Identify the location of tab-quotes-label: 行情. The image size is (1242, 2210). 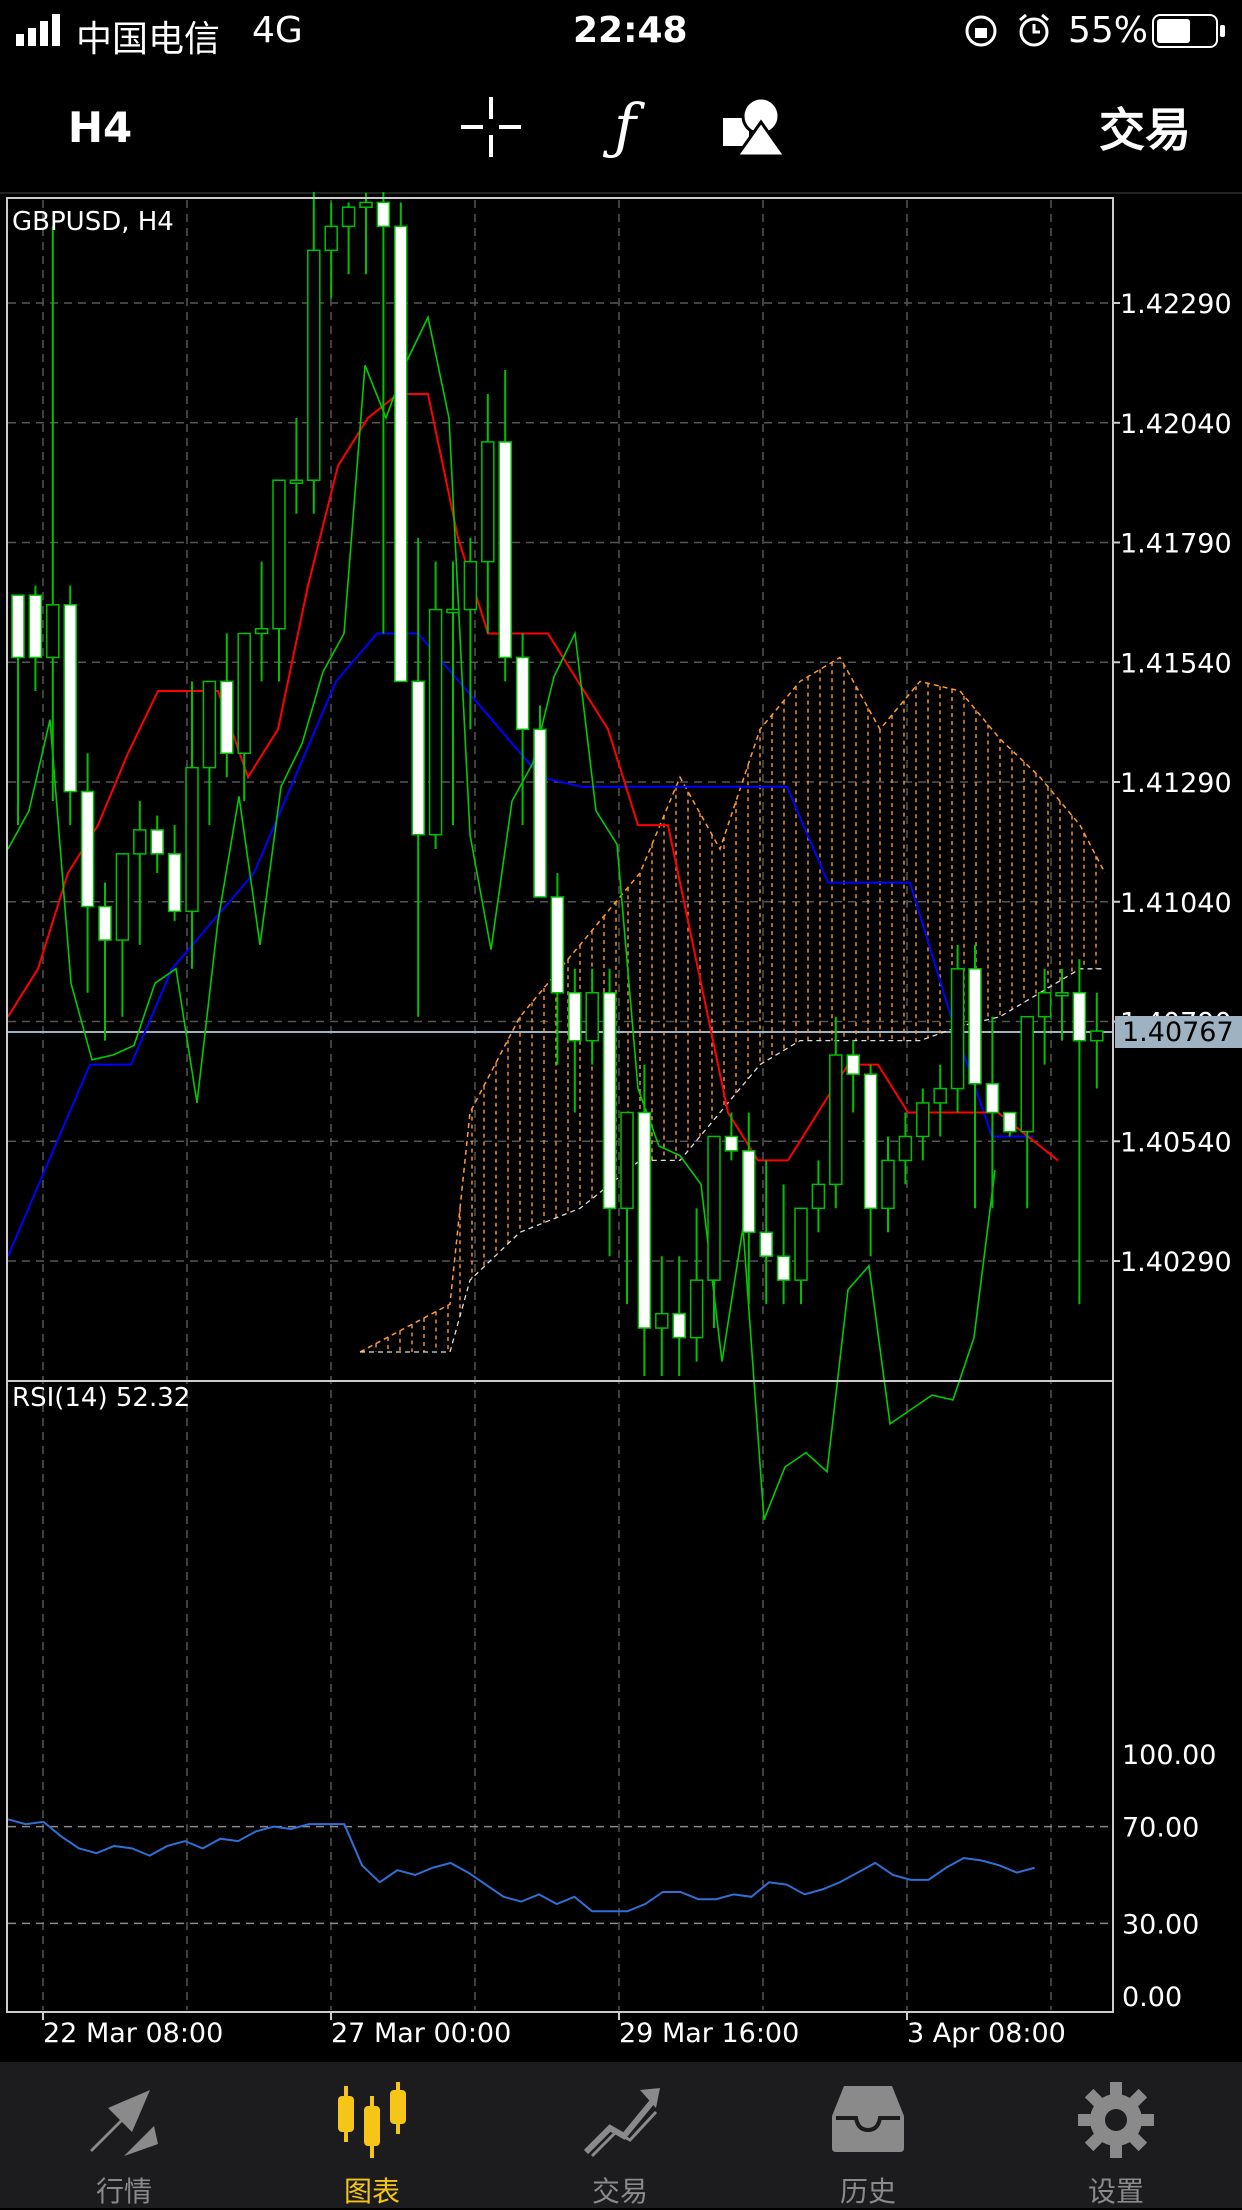
(123, 2191).